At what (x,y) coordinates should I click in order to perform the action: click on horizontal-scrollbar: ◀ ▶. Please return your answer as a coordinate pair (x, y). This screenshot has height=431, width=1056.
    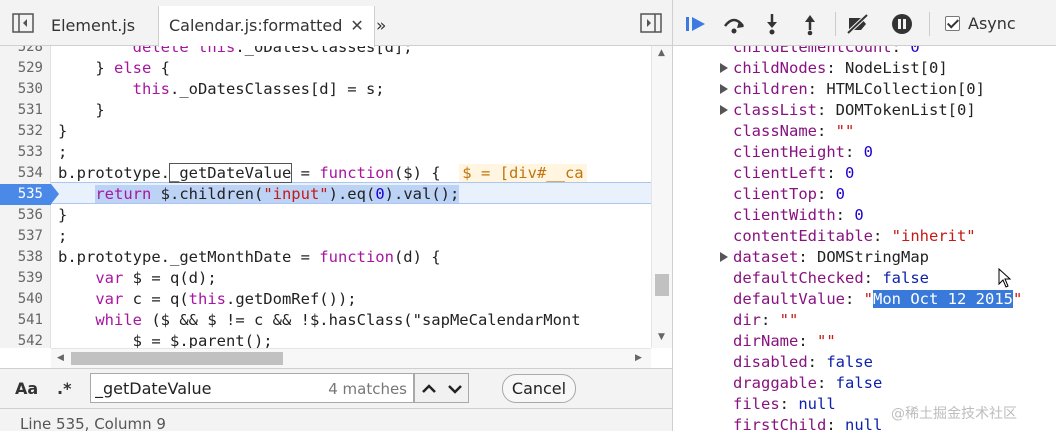
    Looking at the image, I should click on (351, 358).